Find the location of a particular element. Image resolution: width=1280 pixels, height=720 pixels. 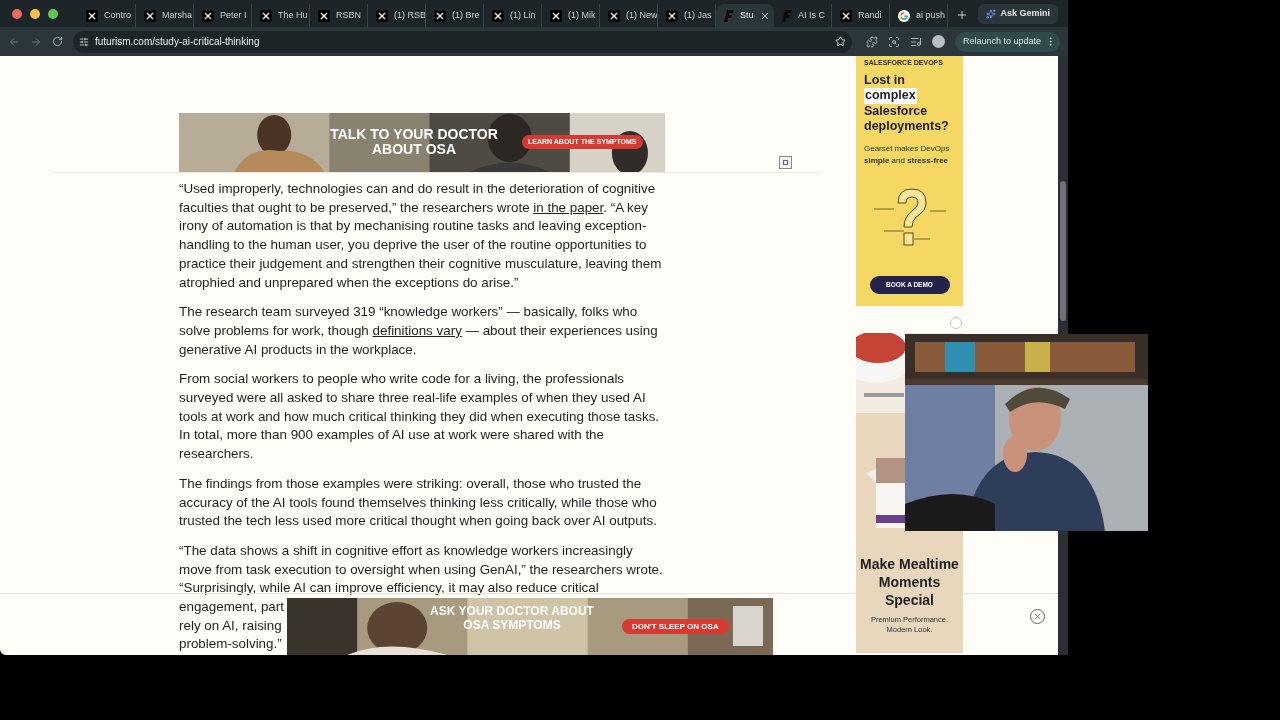

bookmark-star-icon is located at coordinates (840, 41).